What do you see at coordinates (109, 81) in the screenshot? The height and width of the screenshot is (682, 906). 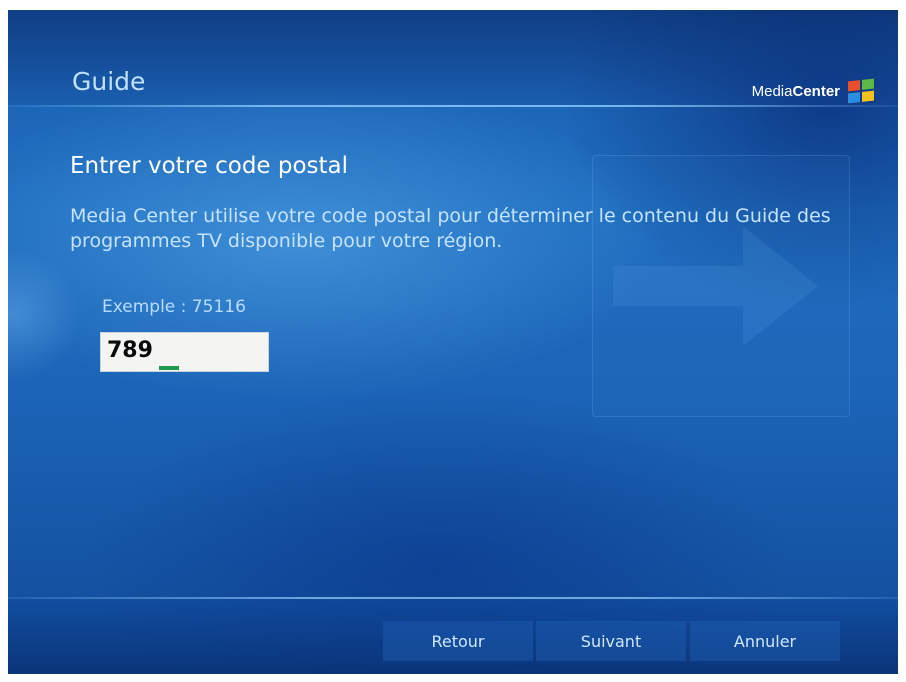 I see `page-title: Guide` at bounding box center [109, 81].